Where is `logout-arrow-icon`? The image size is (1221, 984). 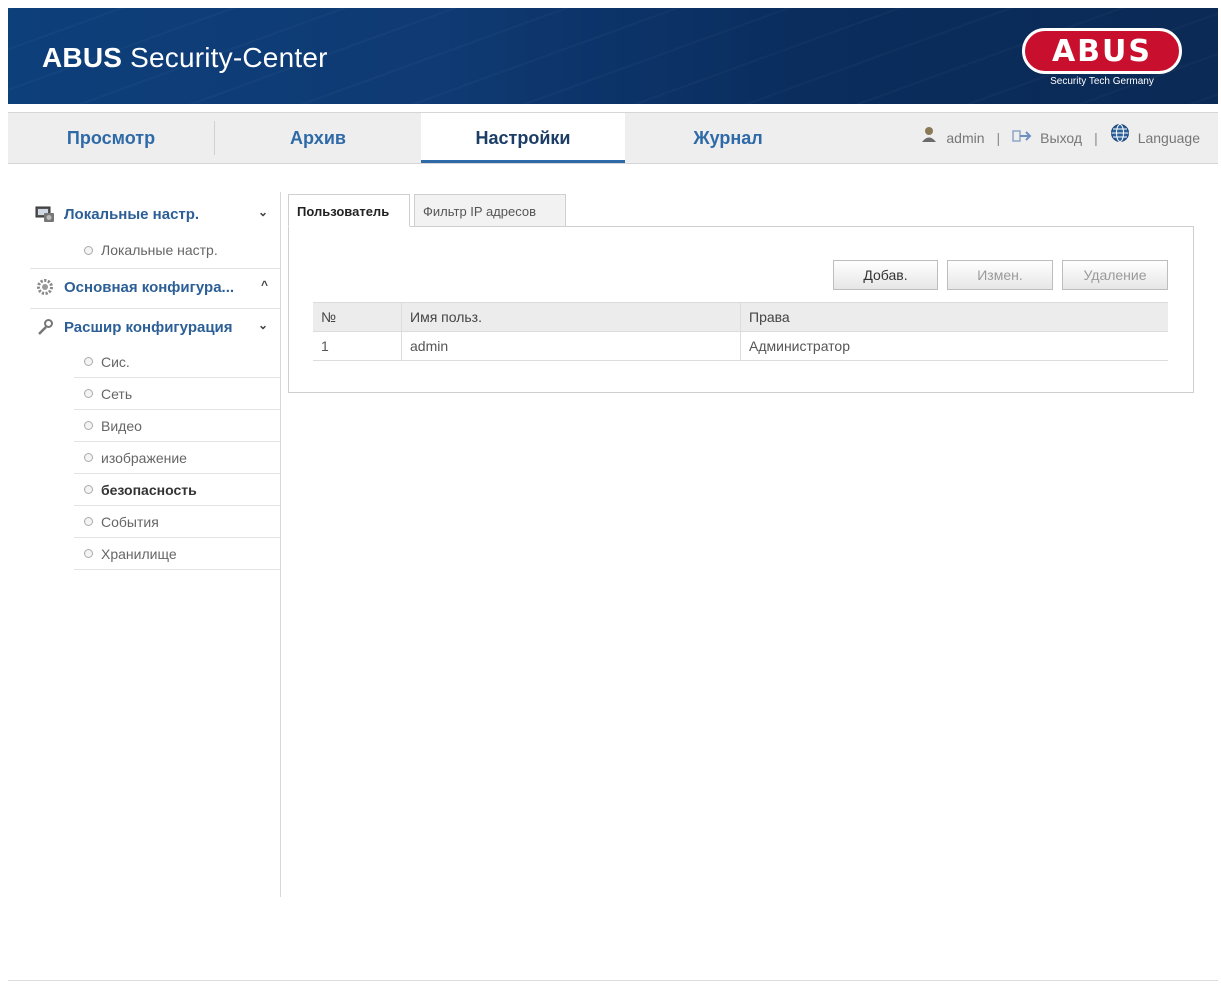 logout-arrow-icon is located at coordinates (1022, 138).